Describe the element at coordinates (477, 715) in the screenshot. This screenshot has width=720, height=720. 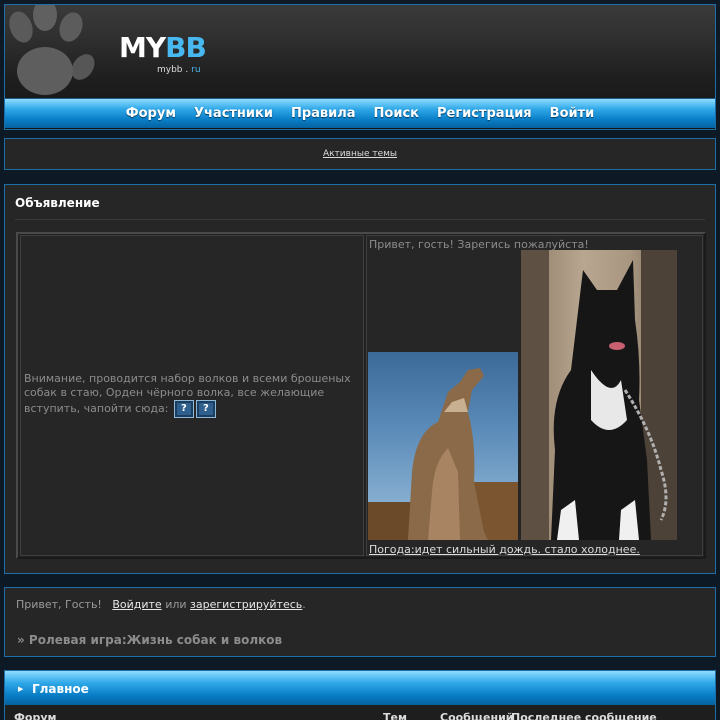
I see `column-posts: Сообщений` at that location.